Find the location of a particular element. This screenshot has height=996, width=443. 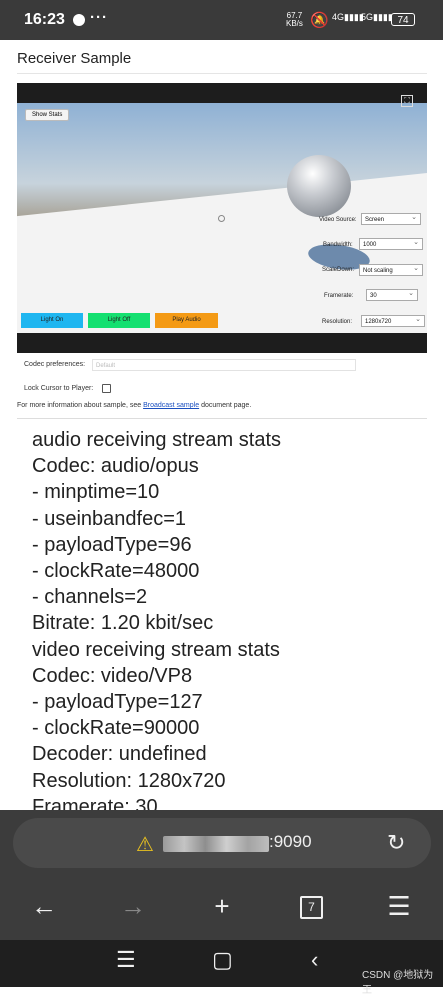

home-icon: ▢ is located at coordinates (222, 960).